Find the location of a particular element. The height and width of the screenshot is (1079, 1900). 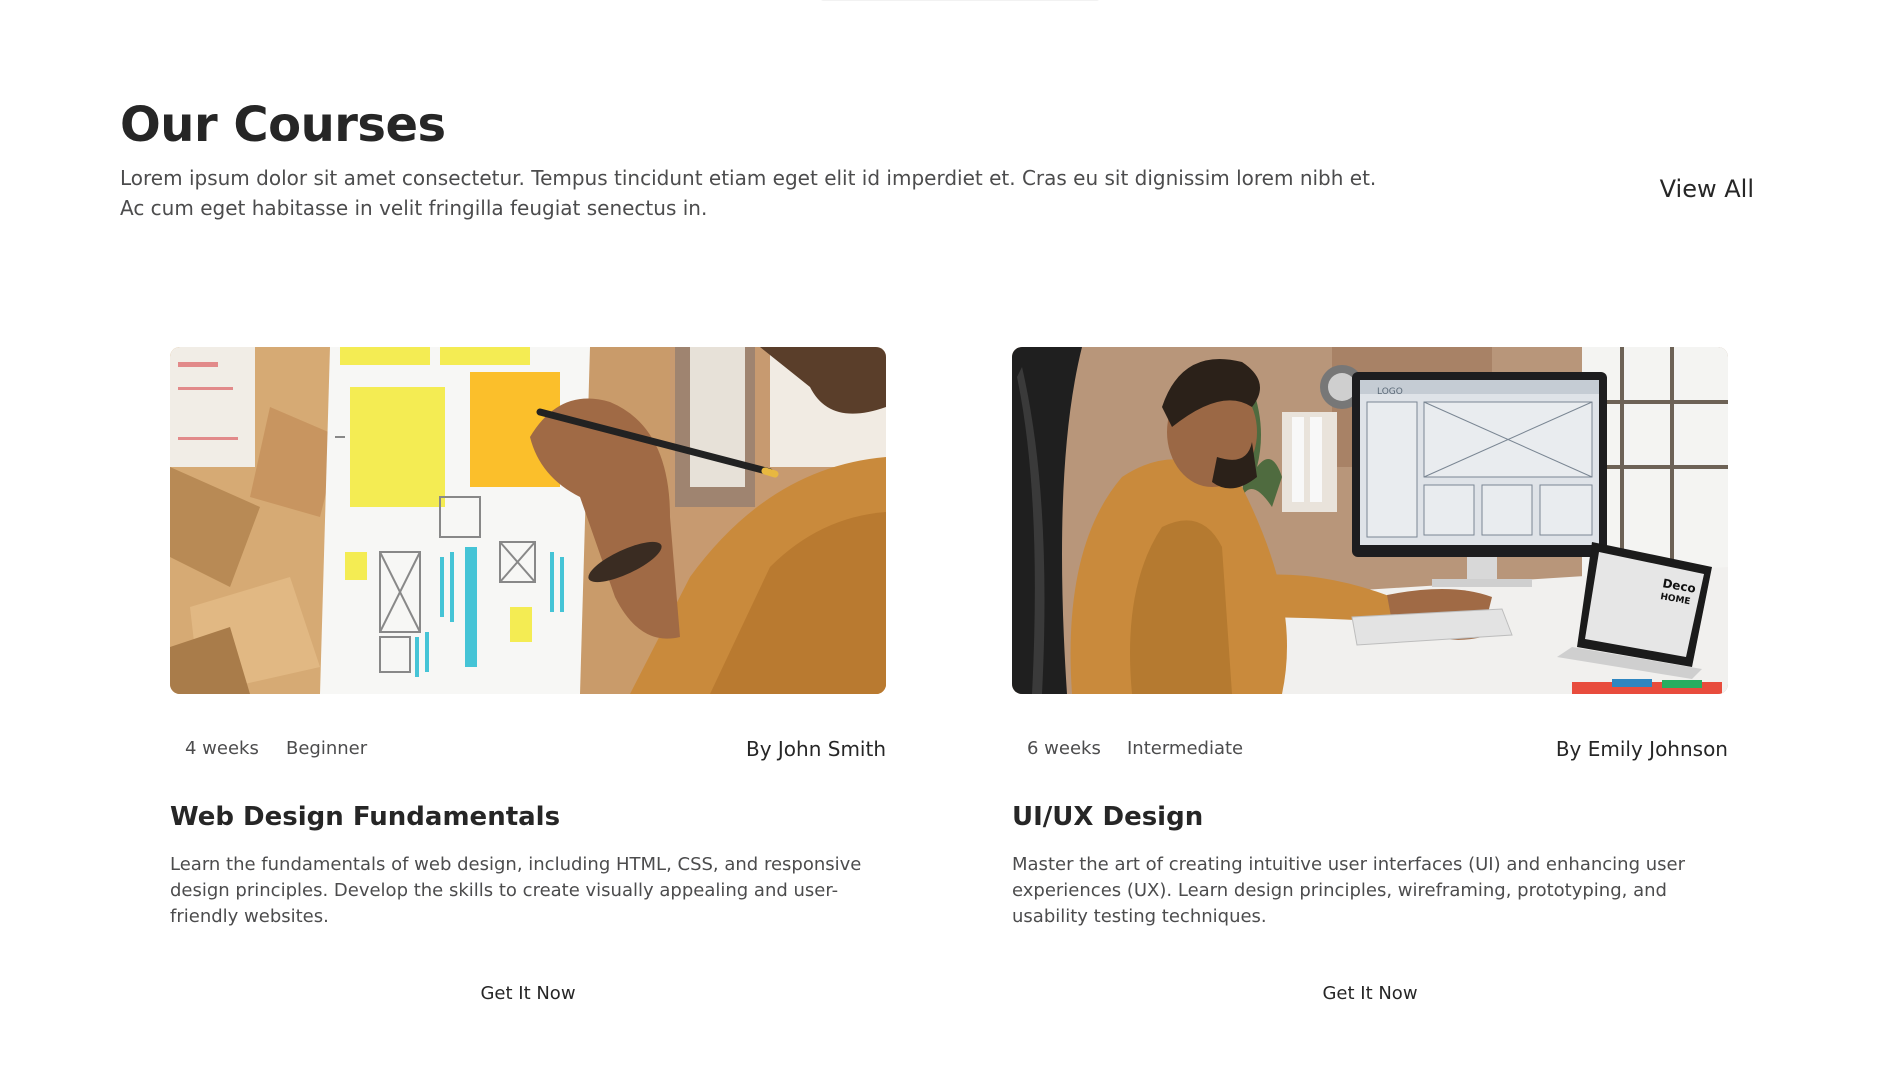

course-meta: 6 weeks Intermediate By Emily Johnson is located at coordinates (1370, 749).